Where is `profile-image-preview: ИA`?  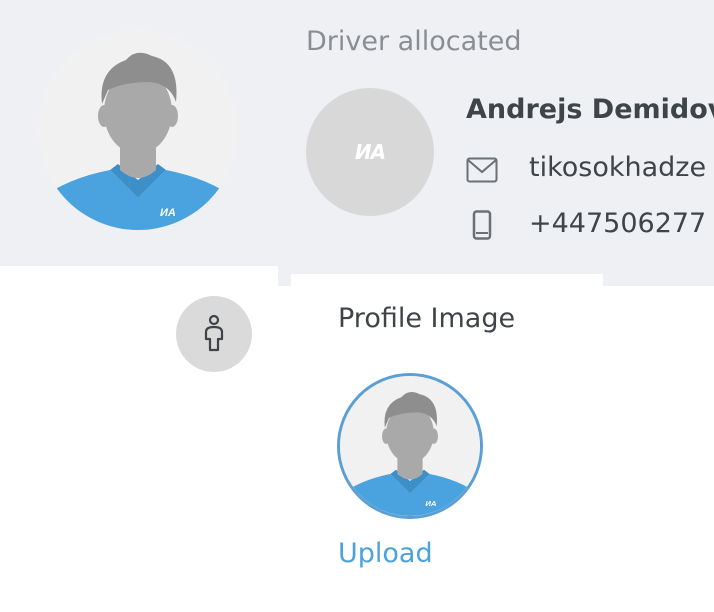
profile-image-preview: ИA is located at coordinates (410, 446).